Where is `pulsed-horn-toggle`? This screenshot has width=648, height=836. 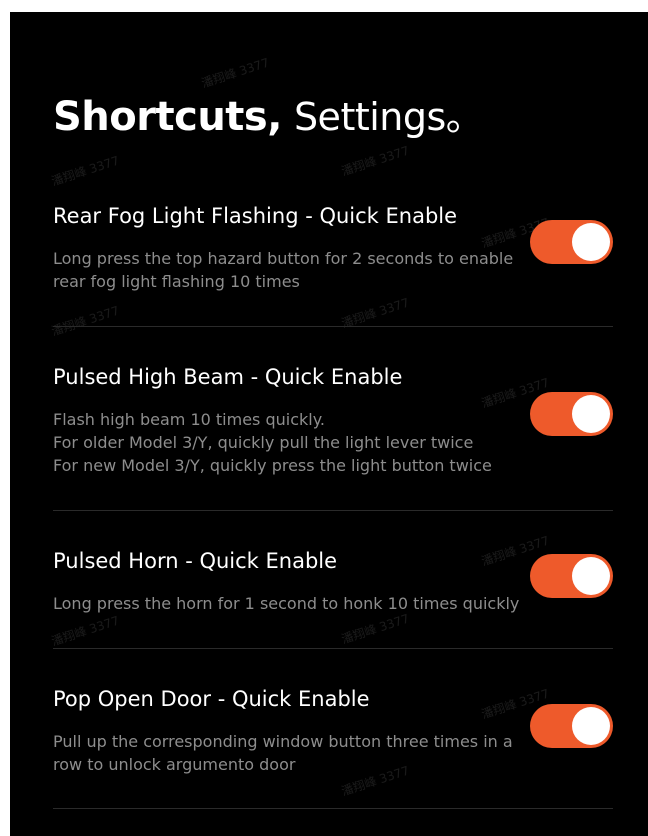 pulsed-horn-toggle is located at coordinates (571, 576).